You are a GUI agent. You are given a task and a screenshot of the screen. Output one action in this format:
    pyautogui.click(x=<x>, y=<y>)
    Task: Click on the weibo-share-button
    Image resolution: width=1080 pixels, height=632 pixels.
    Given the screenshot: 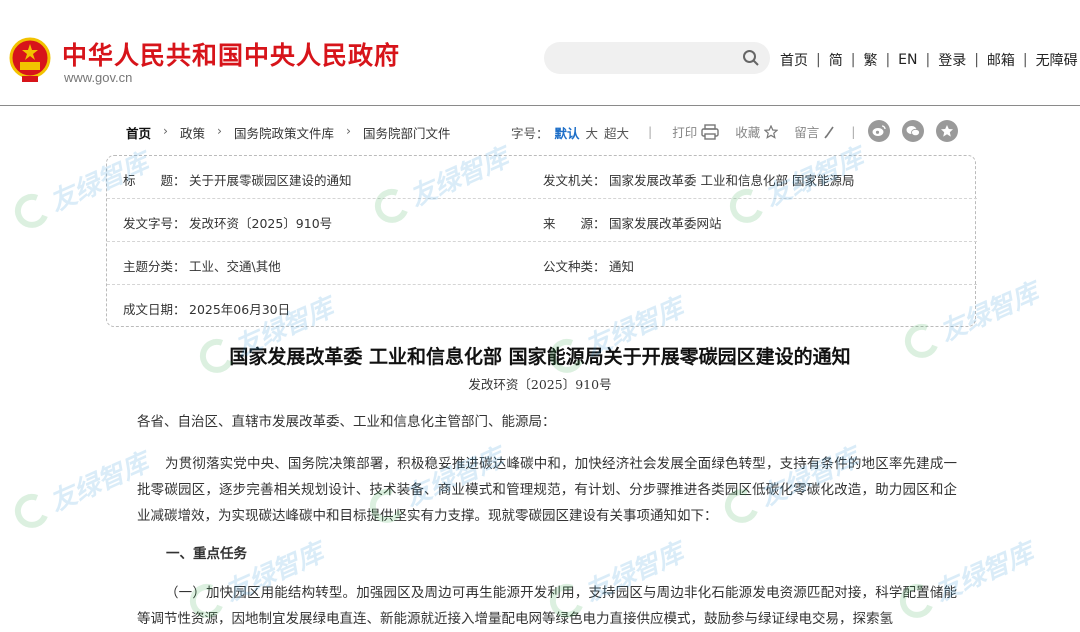 What is the action you would take?
    pyautogui.click(x=879, y=131)
    